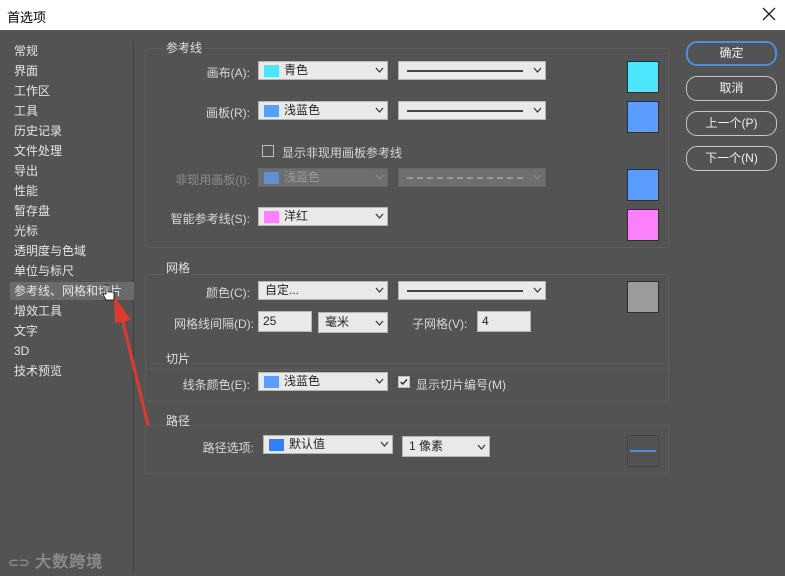 Image resolution: width=785 pixels, height=576 pixels. What do you see at coordinates (323, 381) in the screenshot?
I see `slice-line-color-select: 浅蓝色` at bounding box center [323, 381].